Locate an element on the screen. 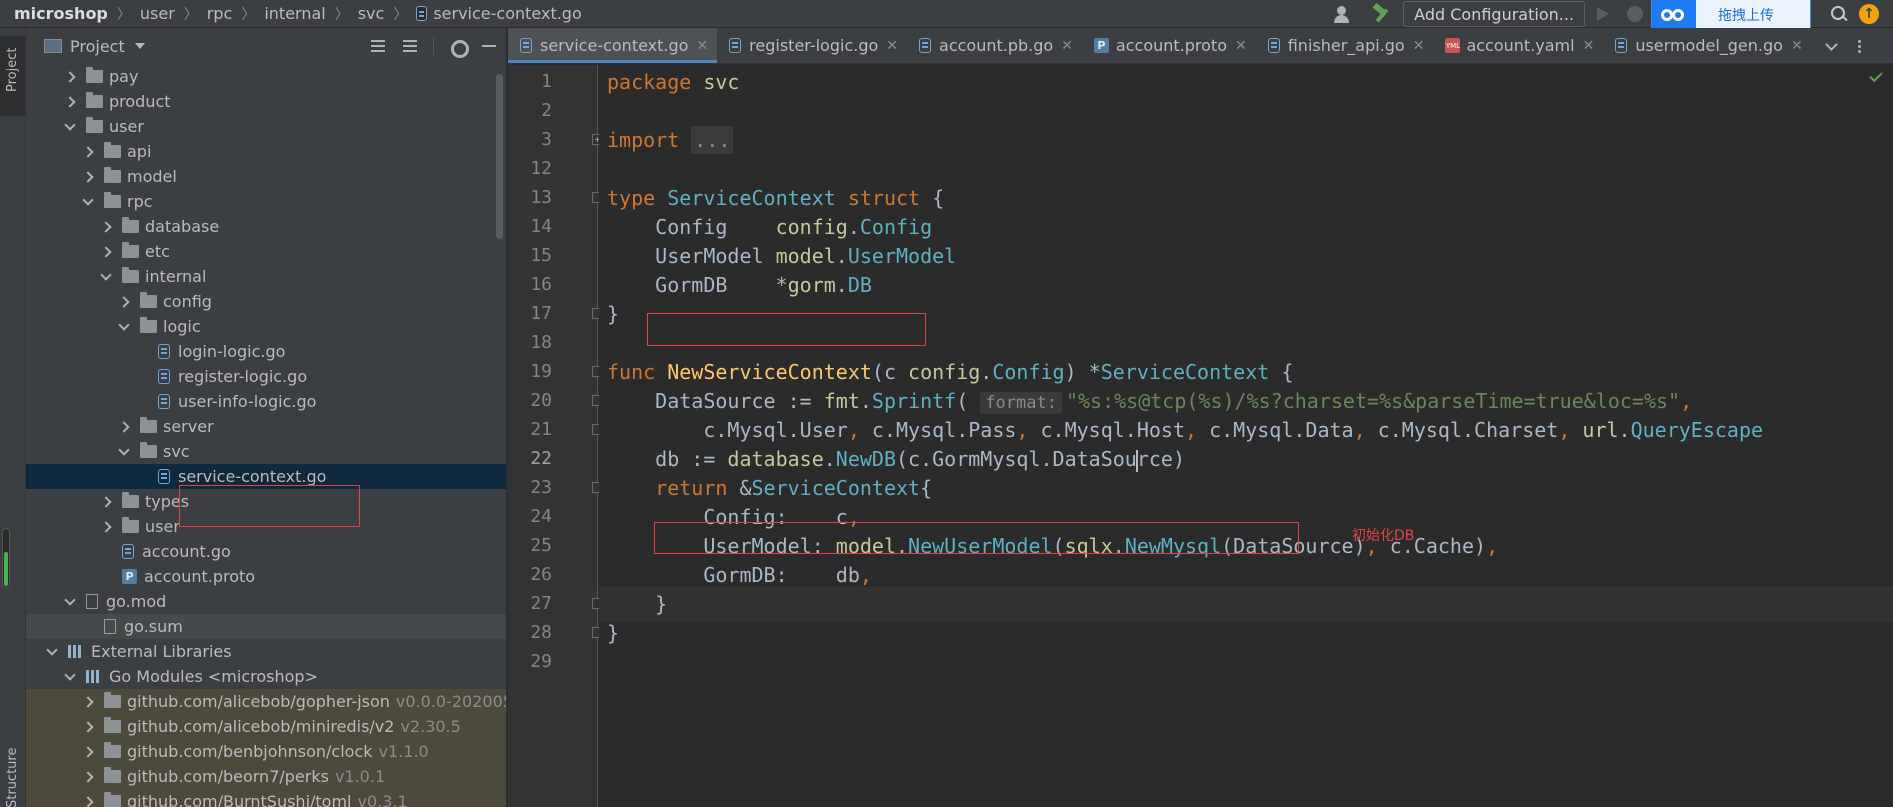 This screenshot has width=1893, height=807. tree-item: login-logic.go is located at coordinates (266, 351).